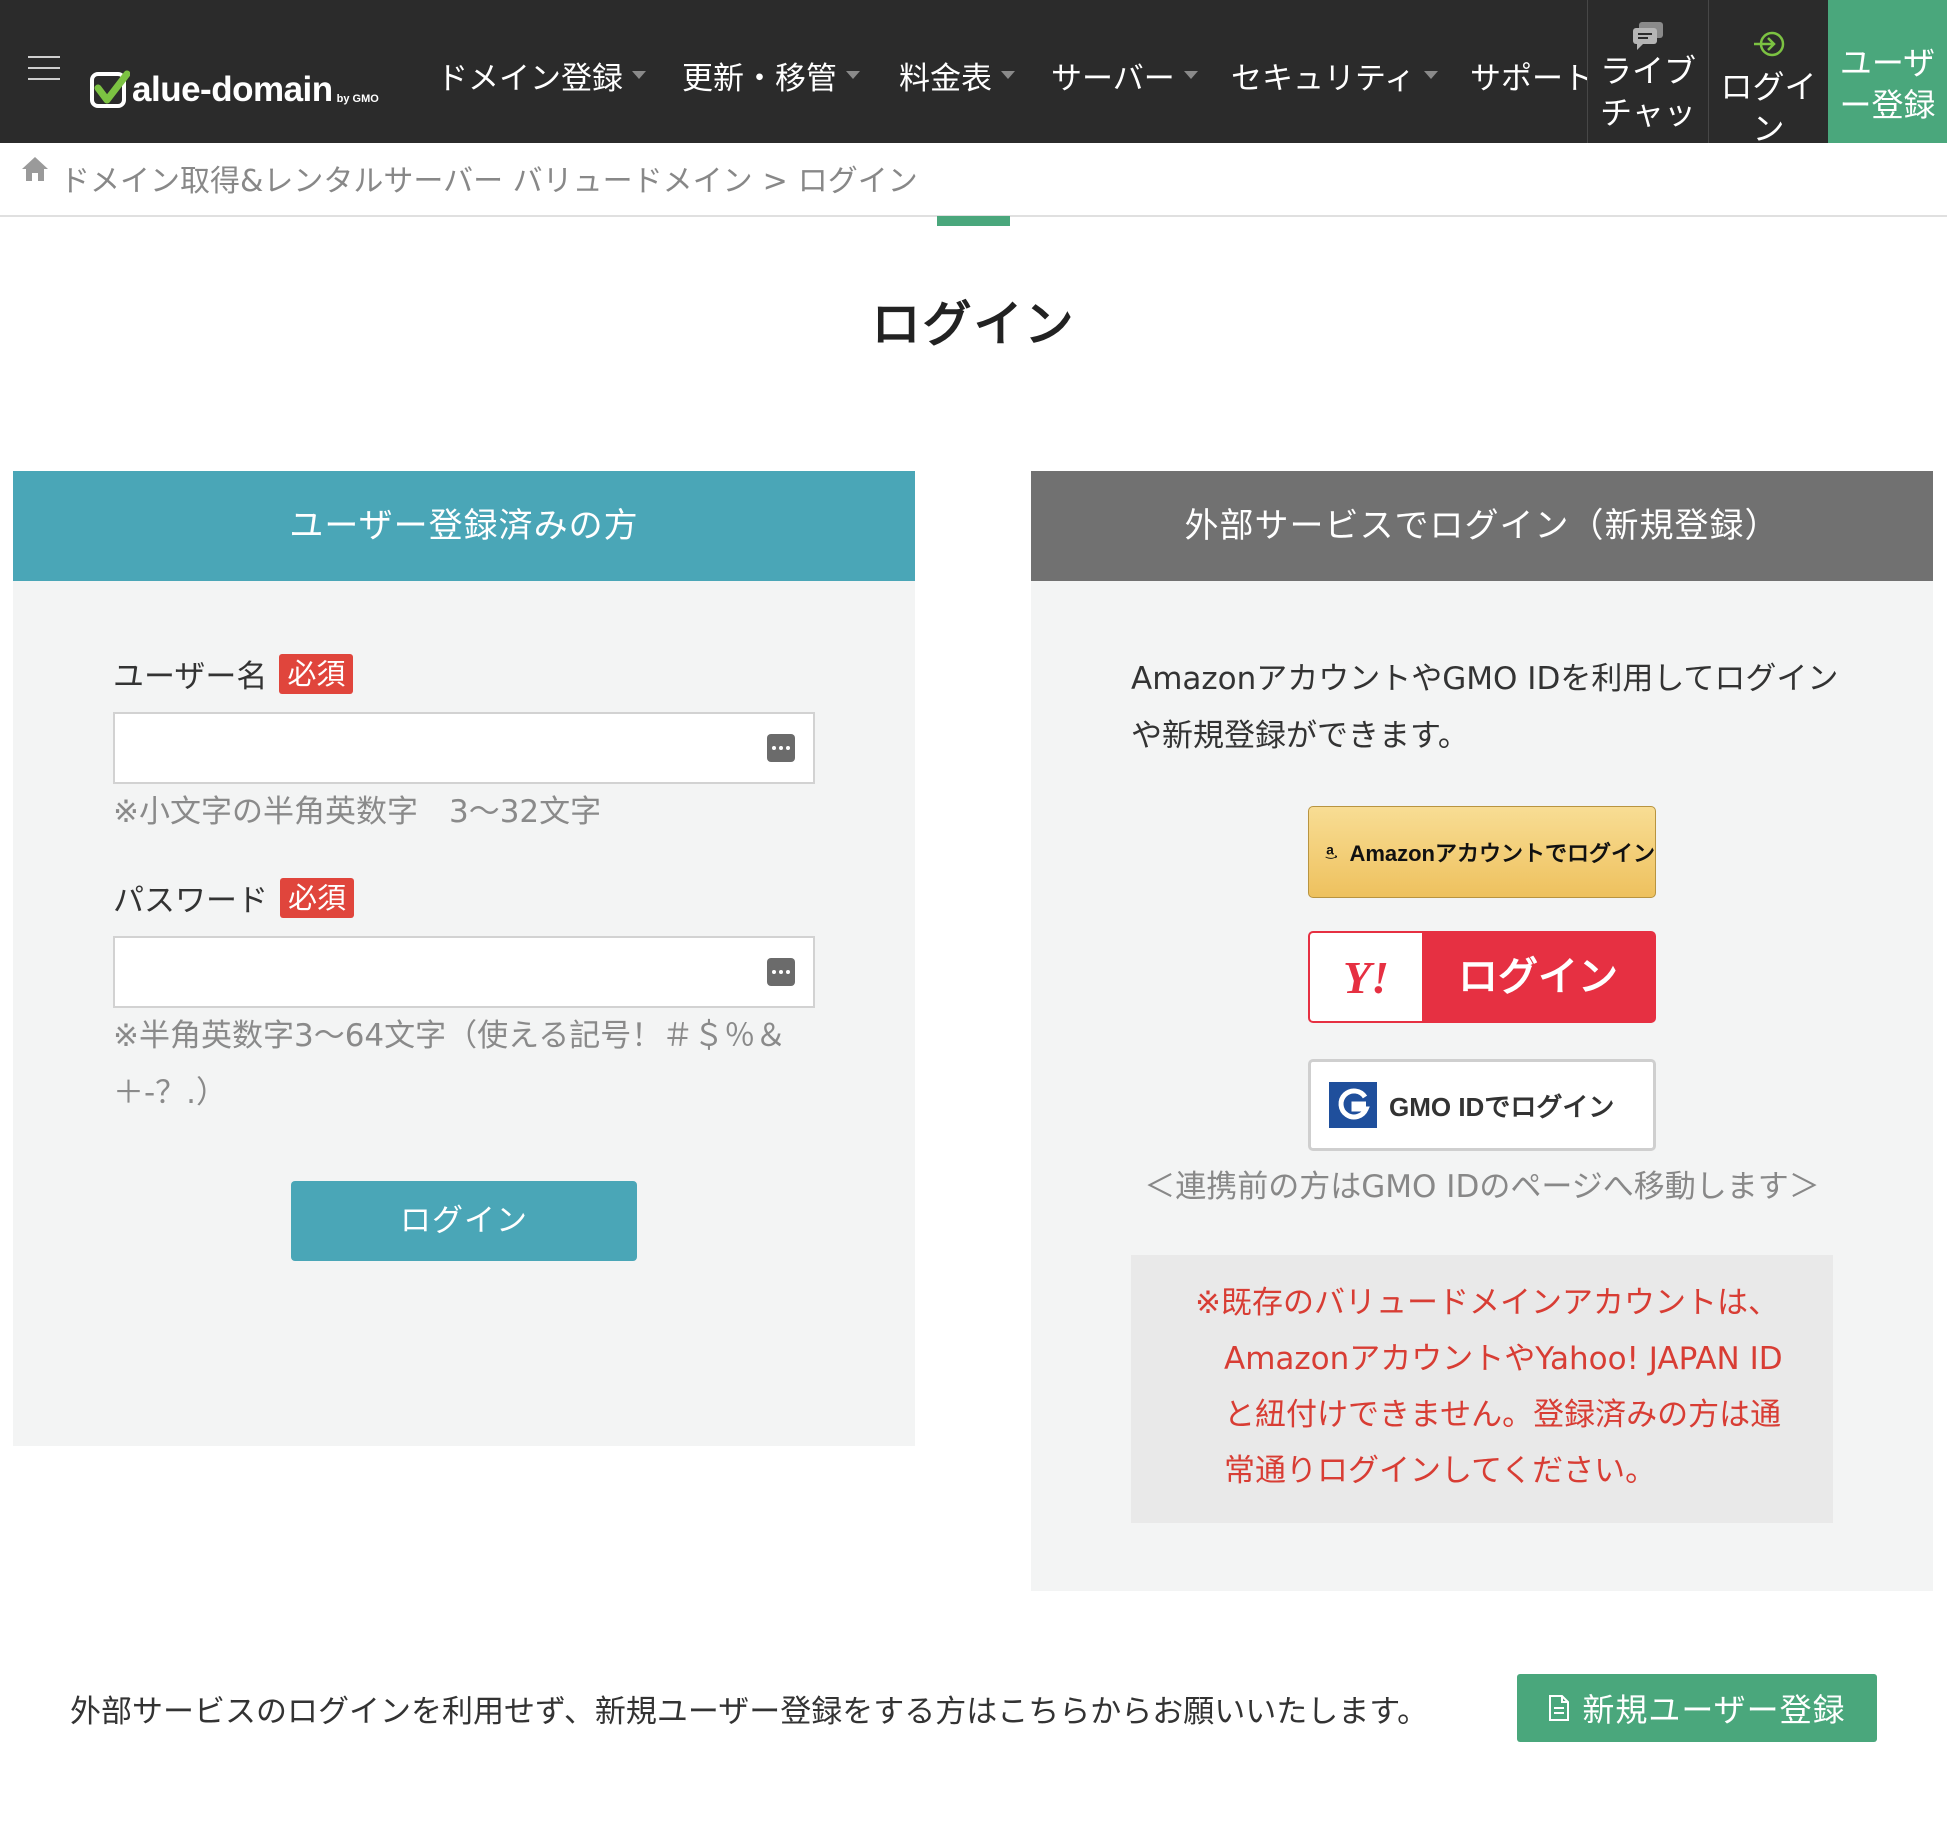 This screenshot has width=1947, height=1837. What do you see at coordinates (1528, 78) in the screenshot?
I see `nav-label: サポート` at bounding box center [1528, 78].